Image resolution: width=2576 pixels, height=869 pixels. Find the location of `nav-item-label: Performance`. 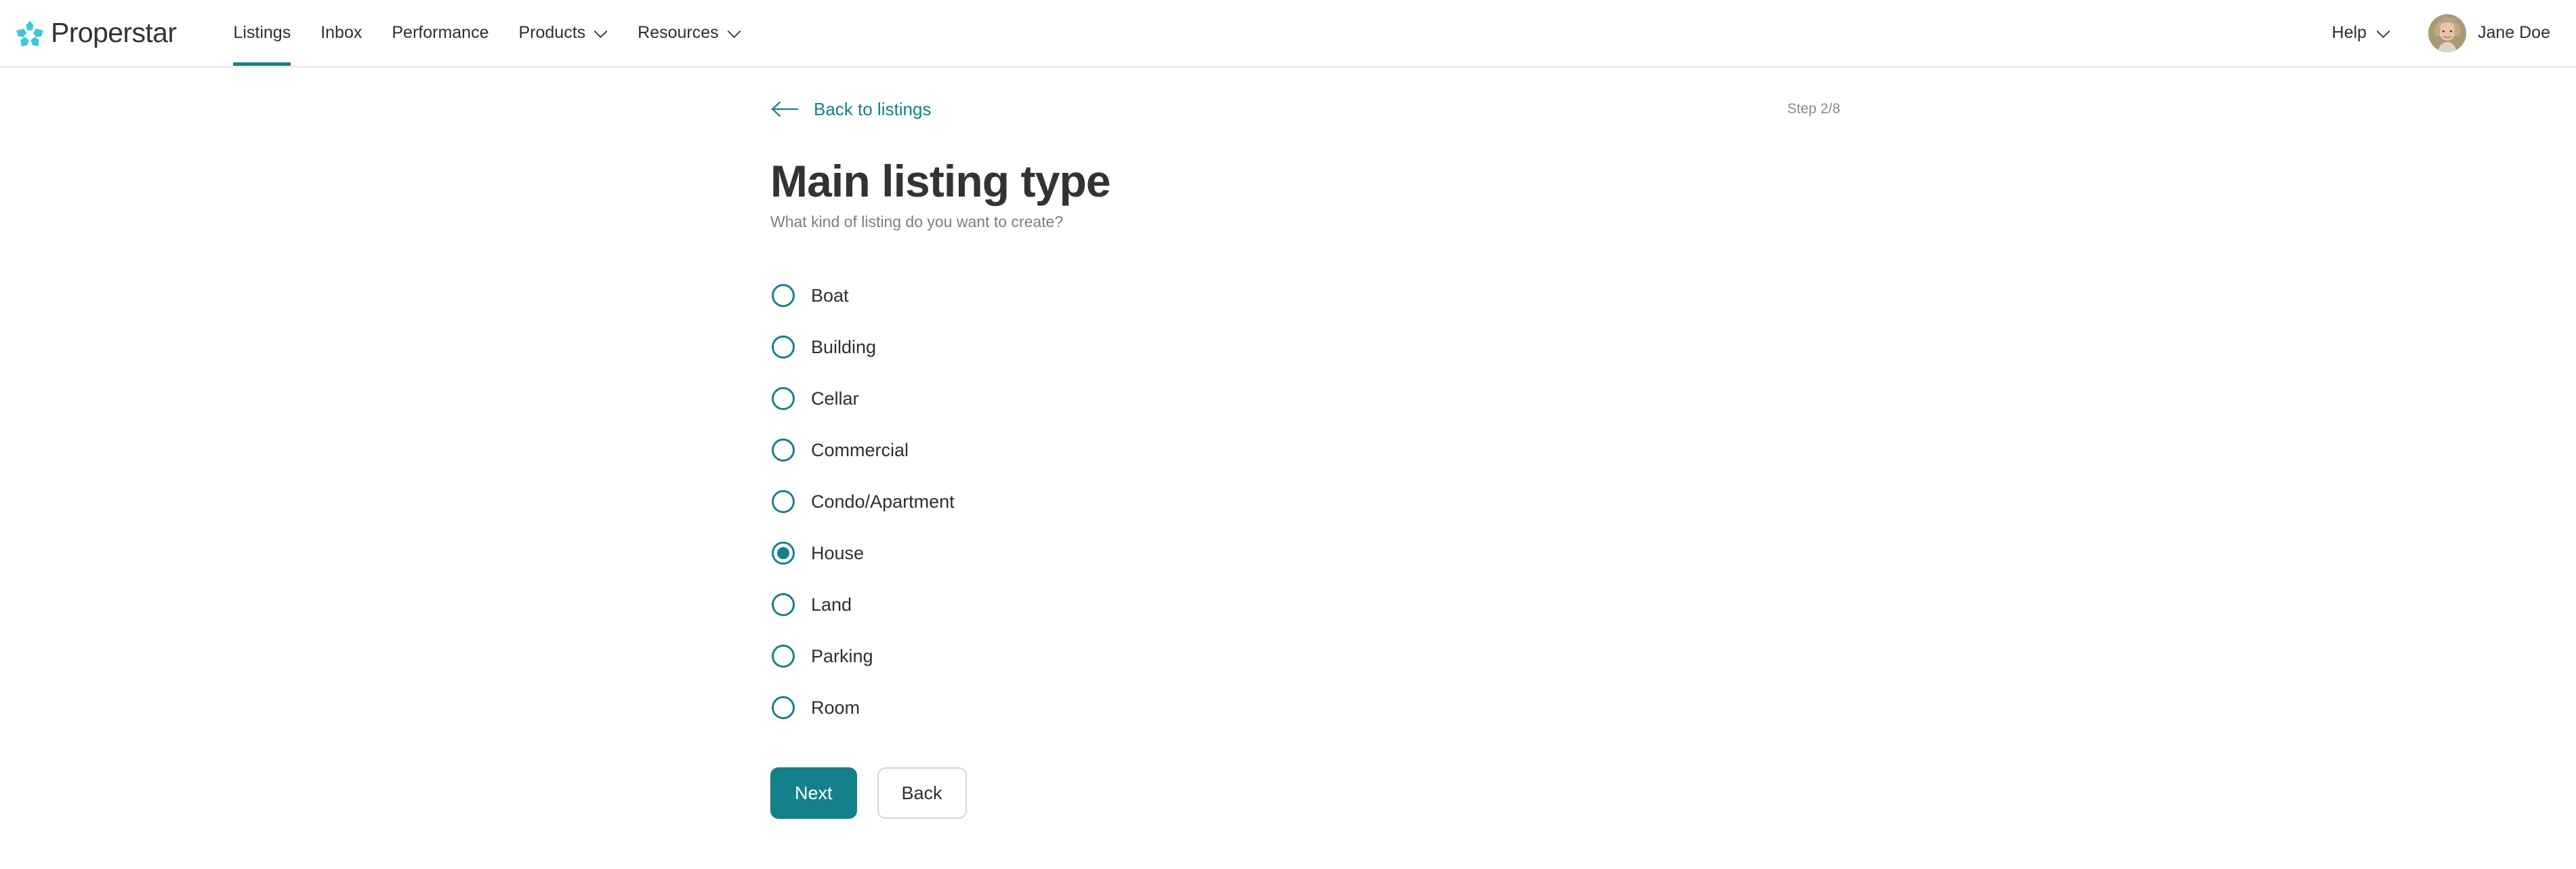

nav-item-label: Performance is located at coordinates (440, 32).